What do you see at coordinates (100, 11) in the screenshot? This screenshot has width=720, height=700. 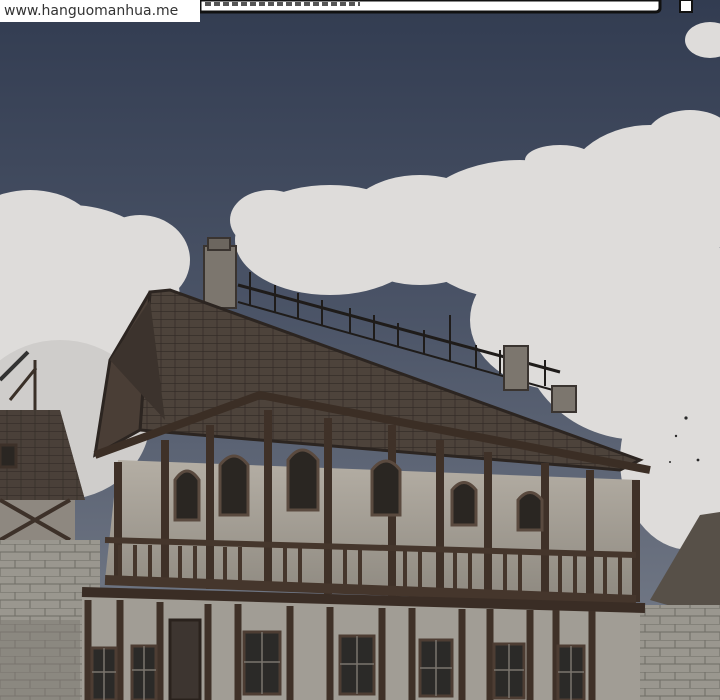 I see `site-watermark: www.hanguomanhua.me` at bounding box center [100, 11].